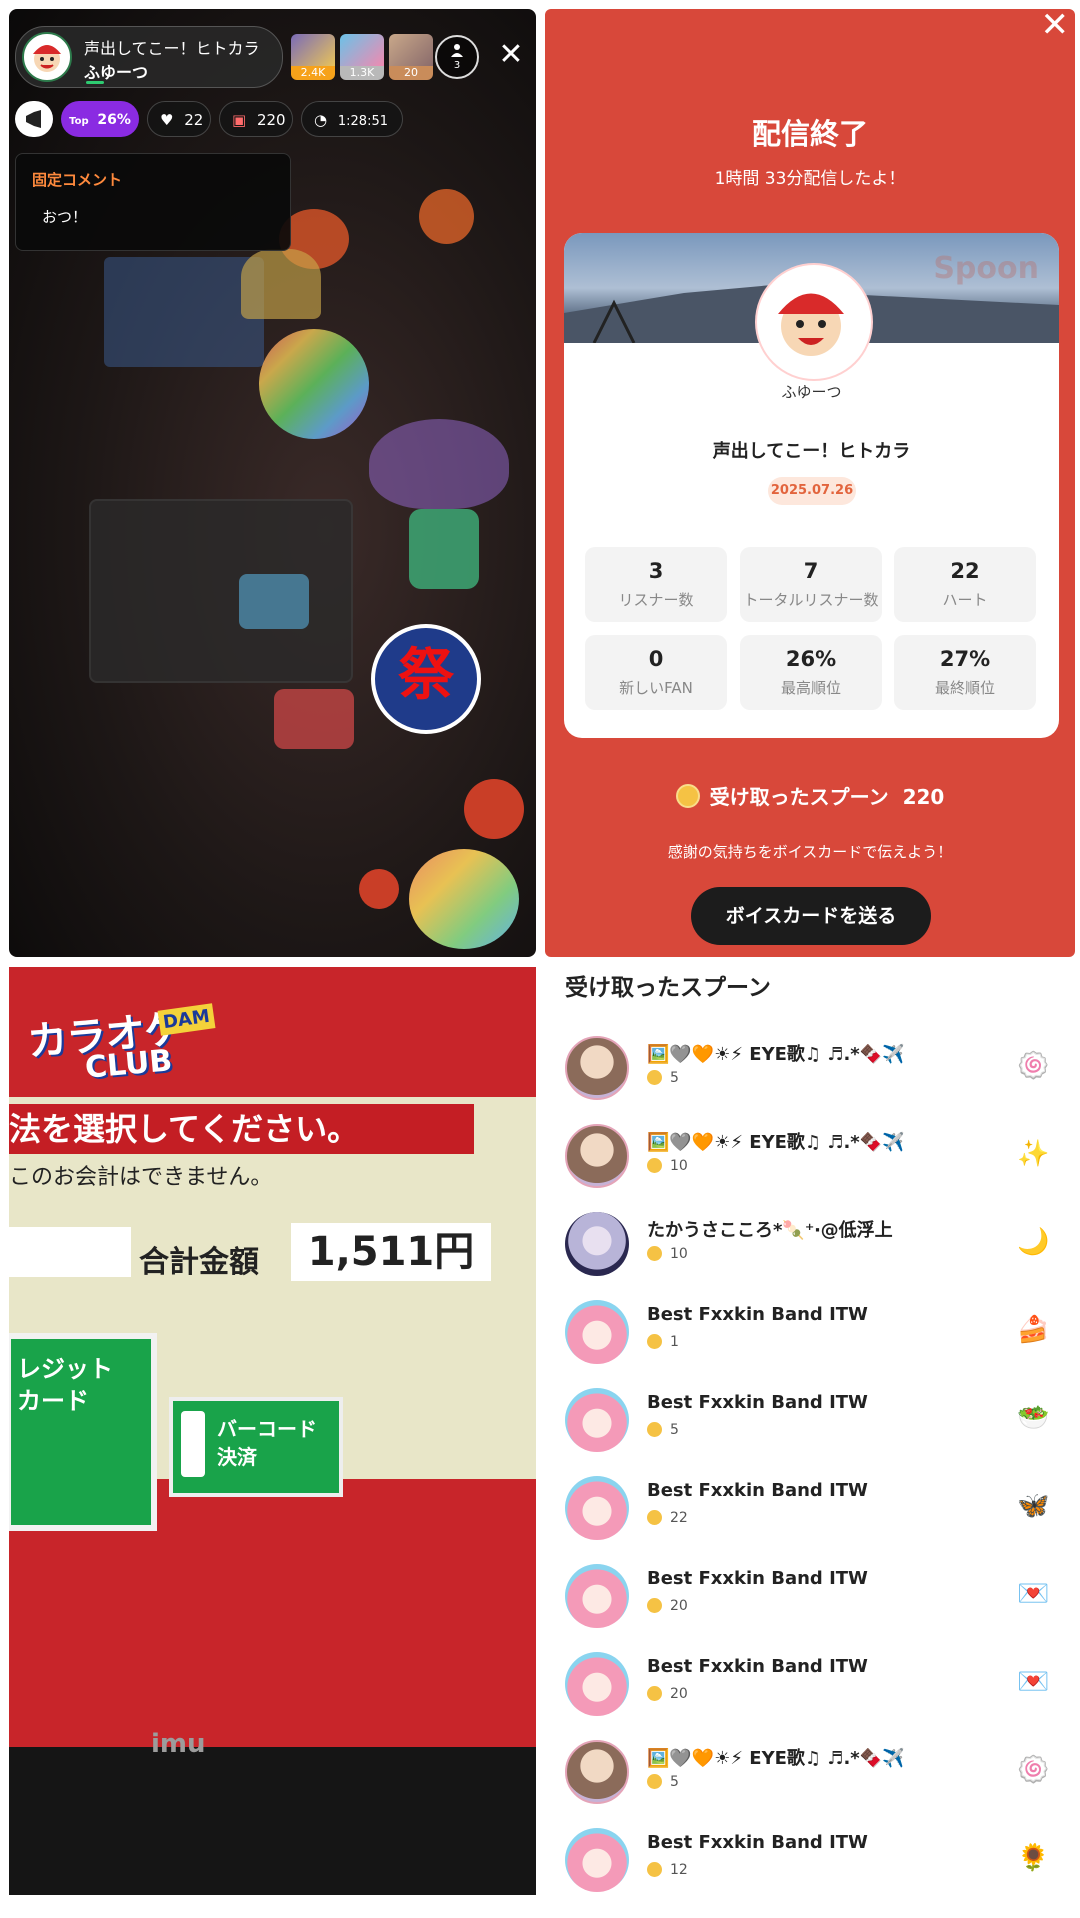  Describe the element at coordinates (814, 322) in the screenshot. I see `dj-avatar` at that location.